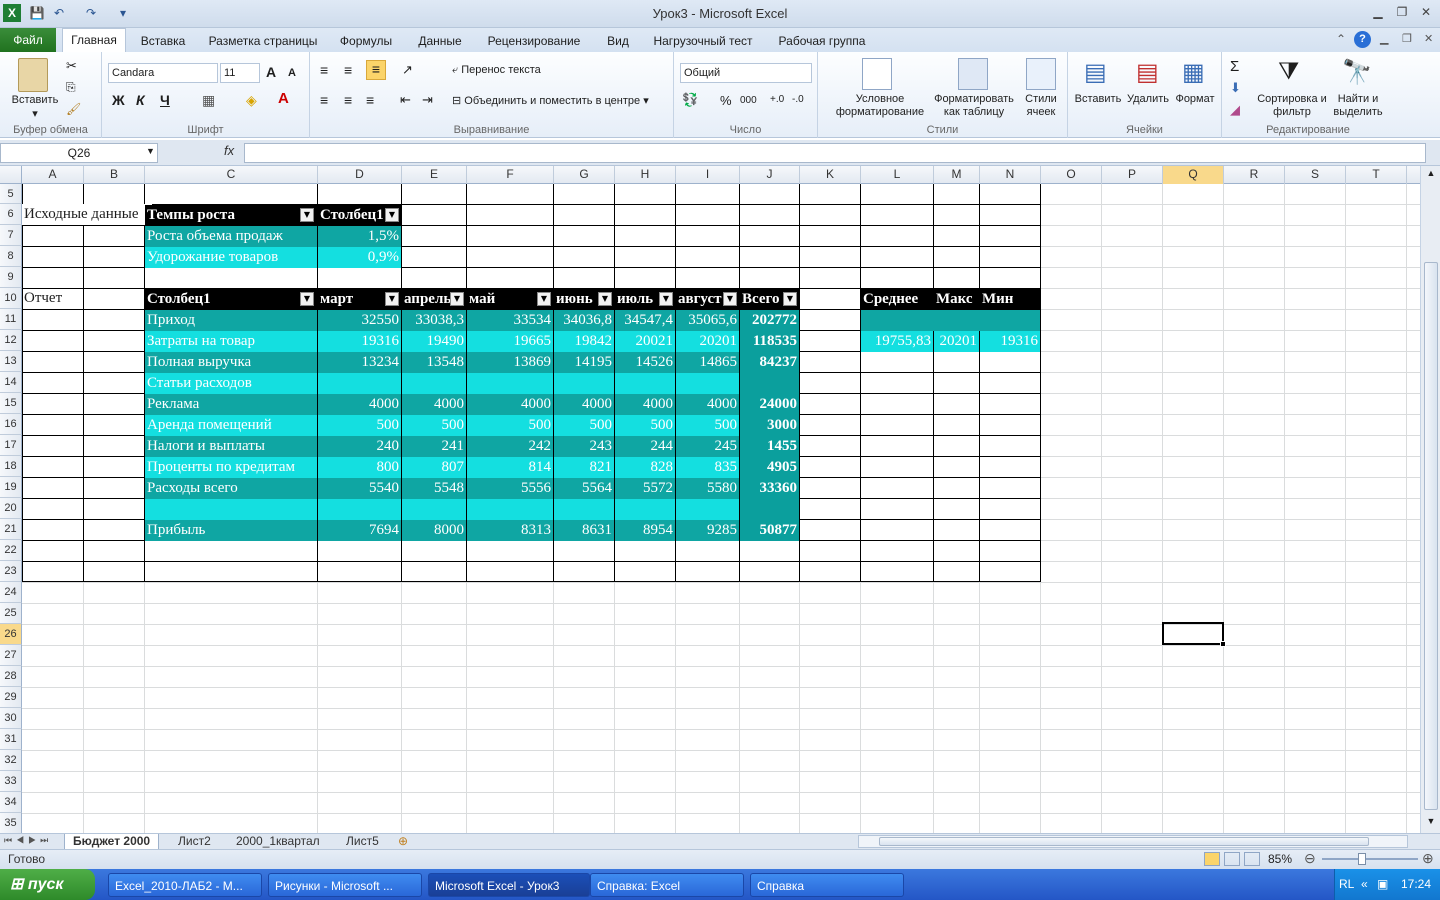 The height and width of the screenshot is (900, 1440). What do you see at coordinates (1235, 110) in the screenshot?
I see `clear-icon: ◢` at bounding box center [1235, 110].